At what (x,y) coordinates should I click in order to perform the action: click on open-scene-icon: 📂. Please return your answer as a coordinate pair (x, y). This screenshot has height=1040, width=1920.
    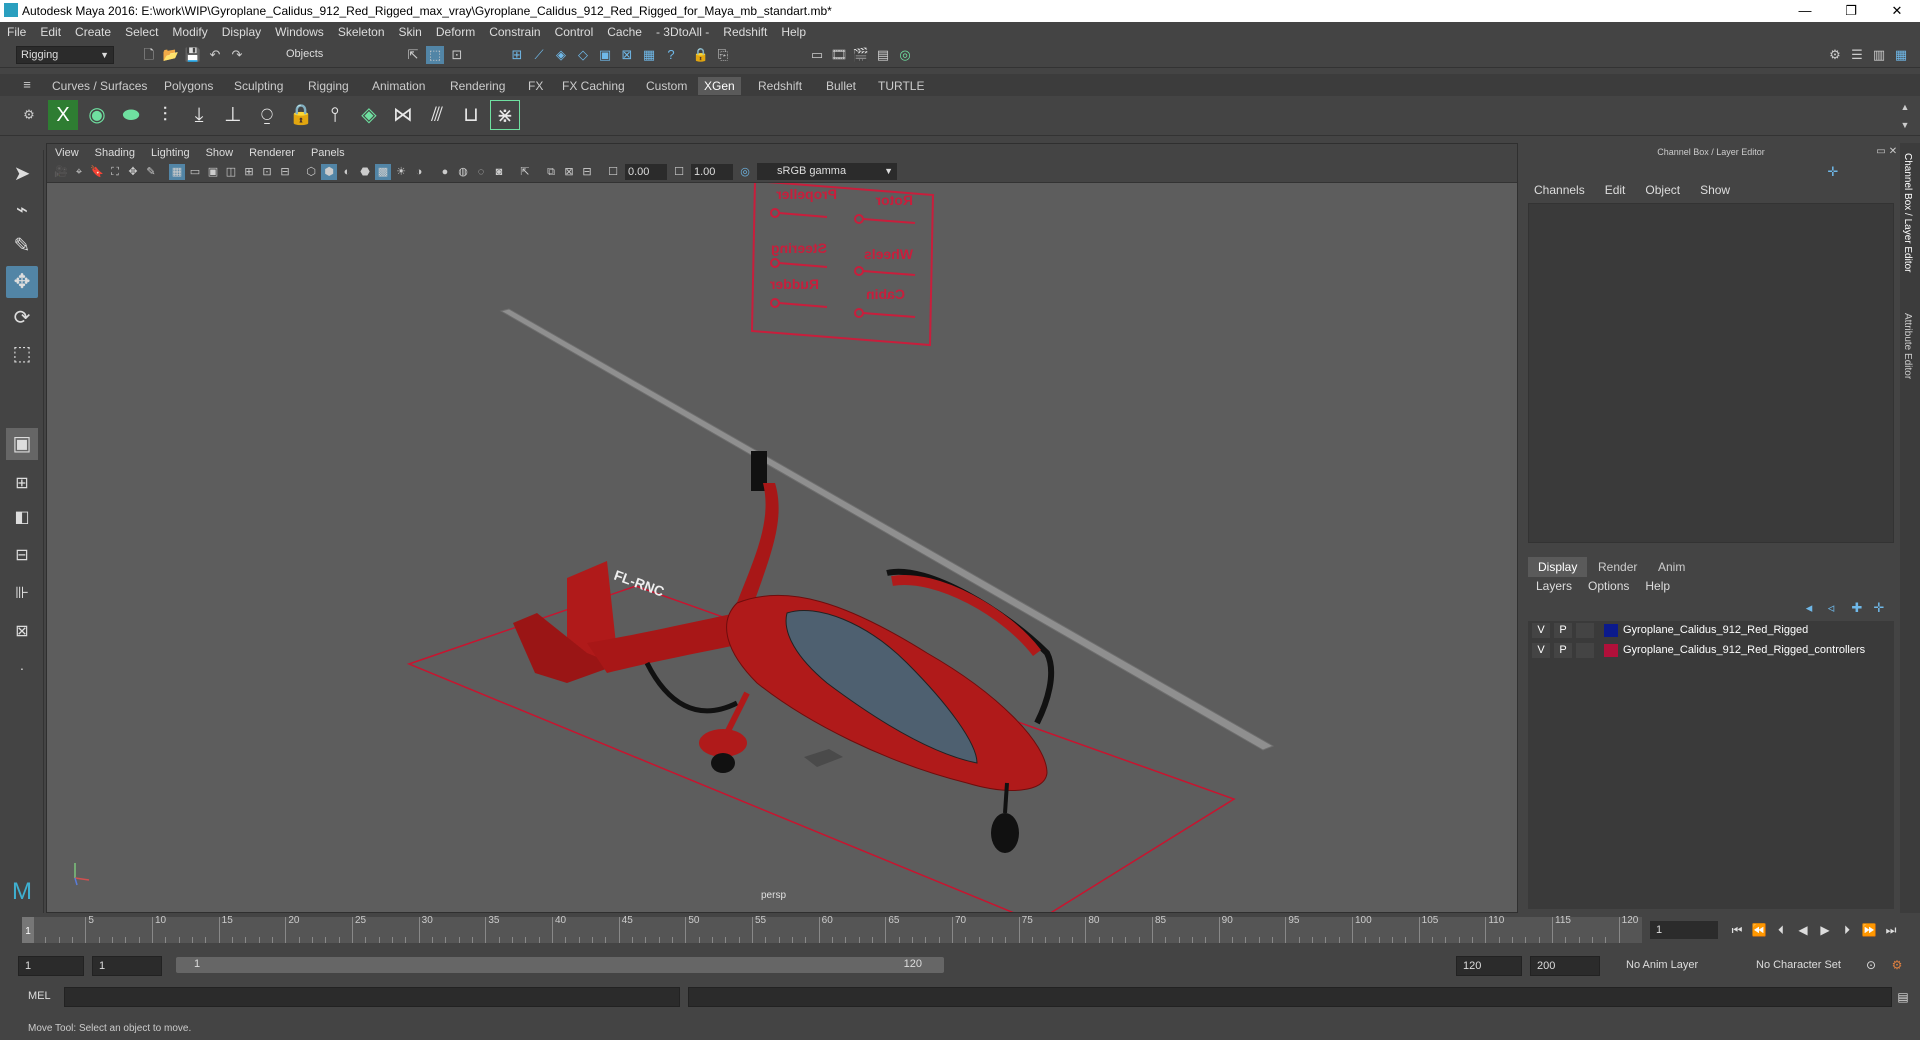
    Looking at the image, I should click on (171, 55).